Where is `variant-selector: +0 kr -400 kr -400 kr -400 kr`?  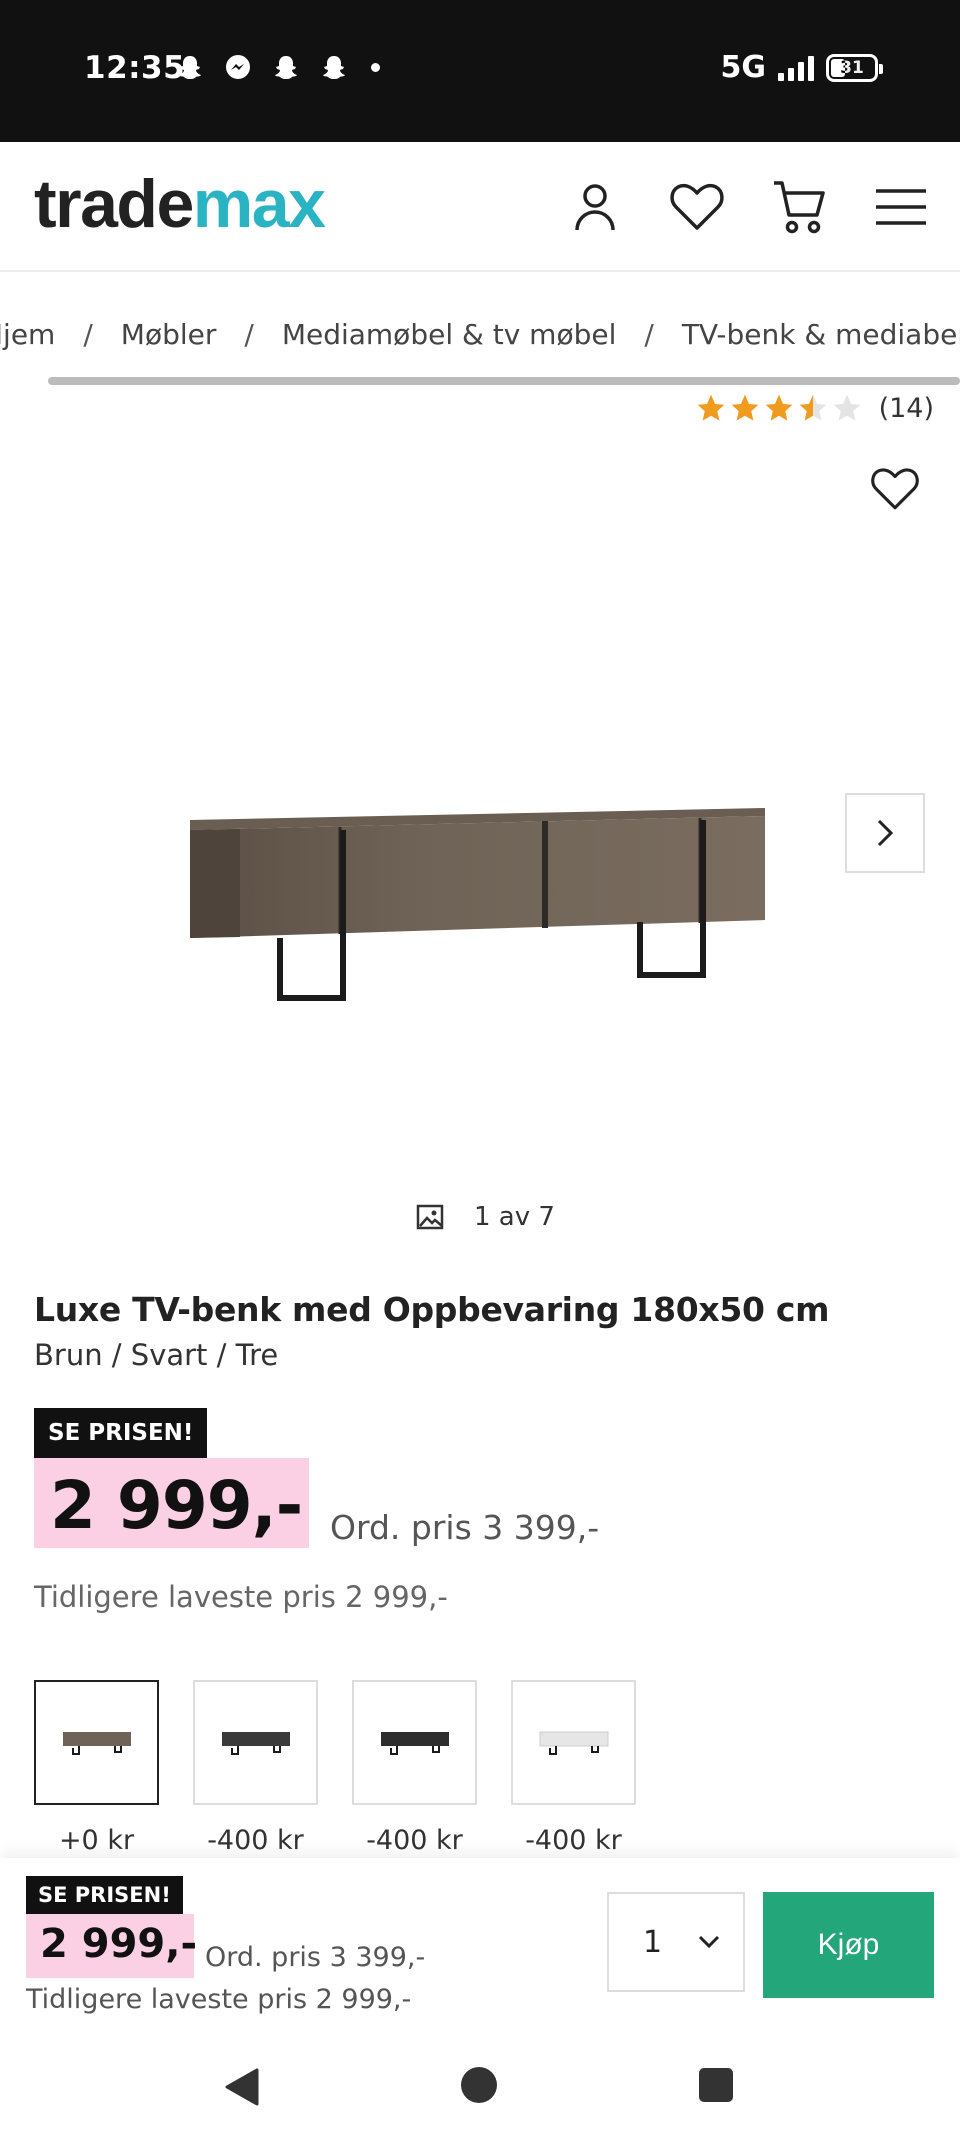
variant-selector: +0 kr -400 kr -400 kr -400 kr is located at coordinates (335, 1768).